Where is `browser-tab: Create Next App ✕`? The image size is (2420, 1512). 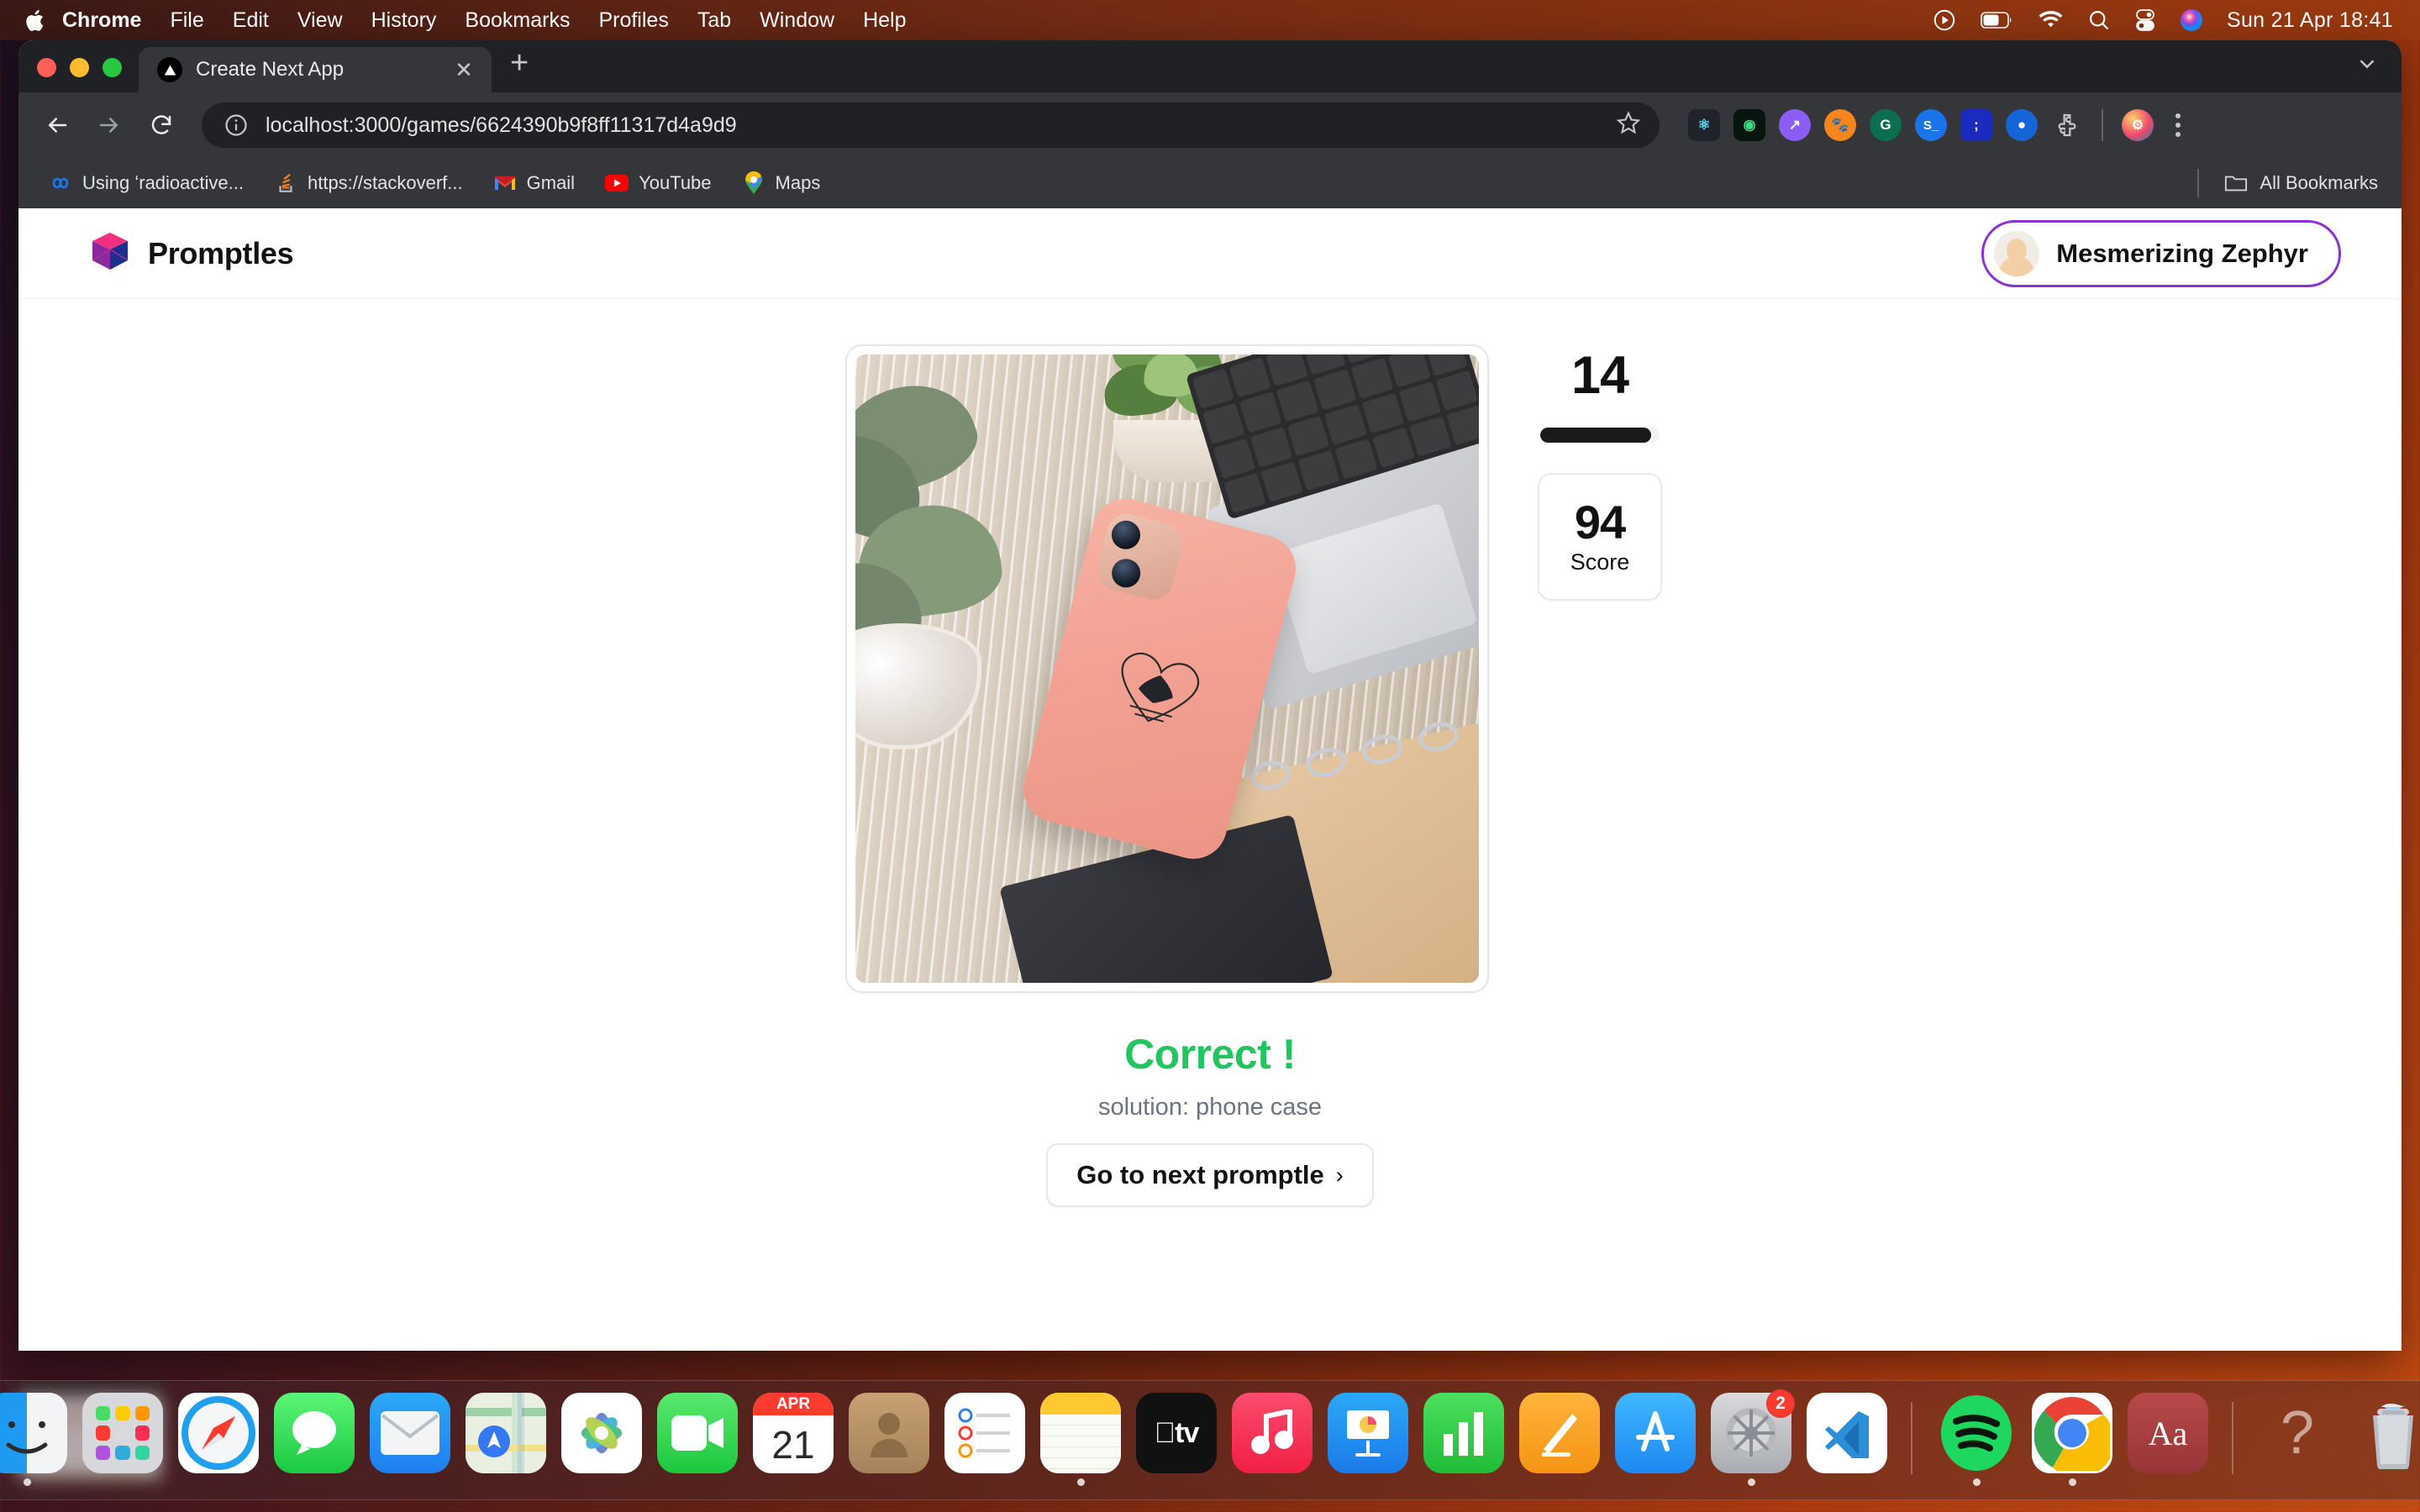 browser-tab: Create Next App ✕ is located at coordinates (315, 69).